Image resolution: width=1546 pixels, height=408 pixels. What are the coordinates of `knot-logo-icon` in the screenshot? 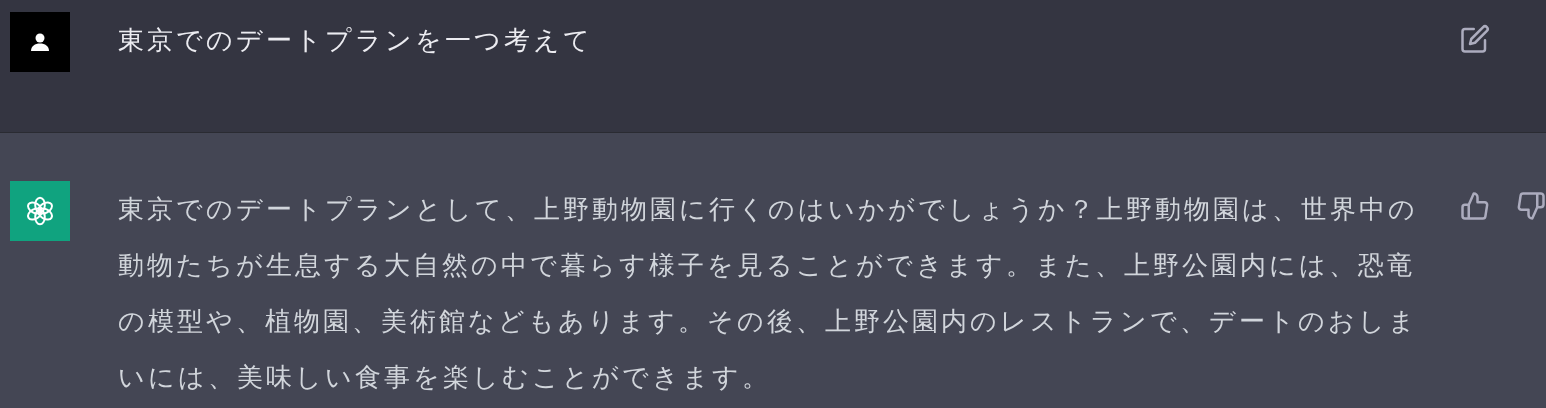 It's located at (40, 211).